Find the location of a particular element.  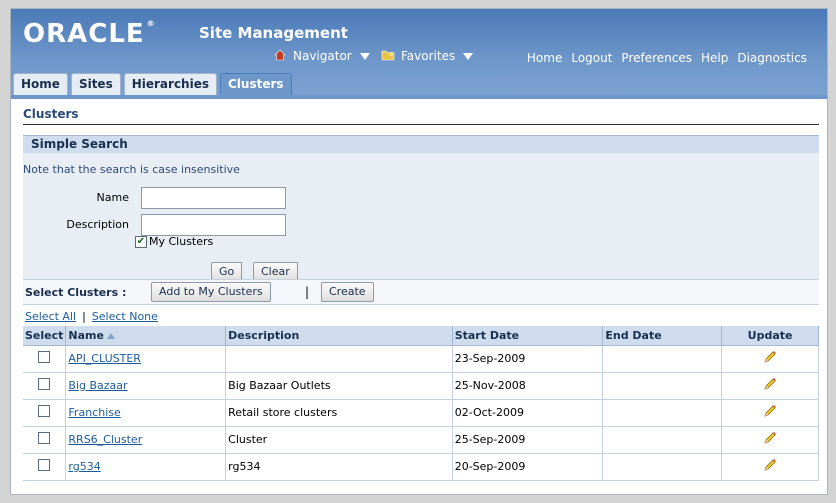

cluster-name-link: rg534 is located at coordinates (84, 466).